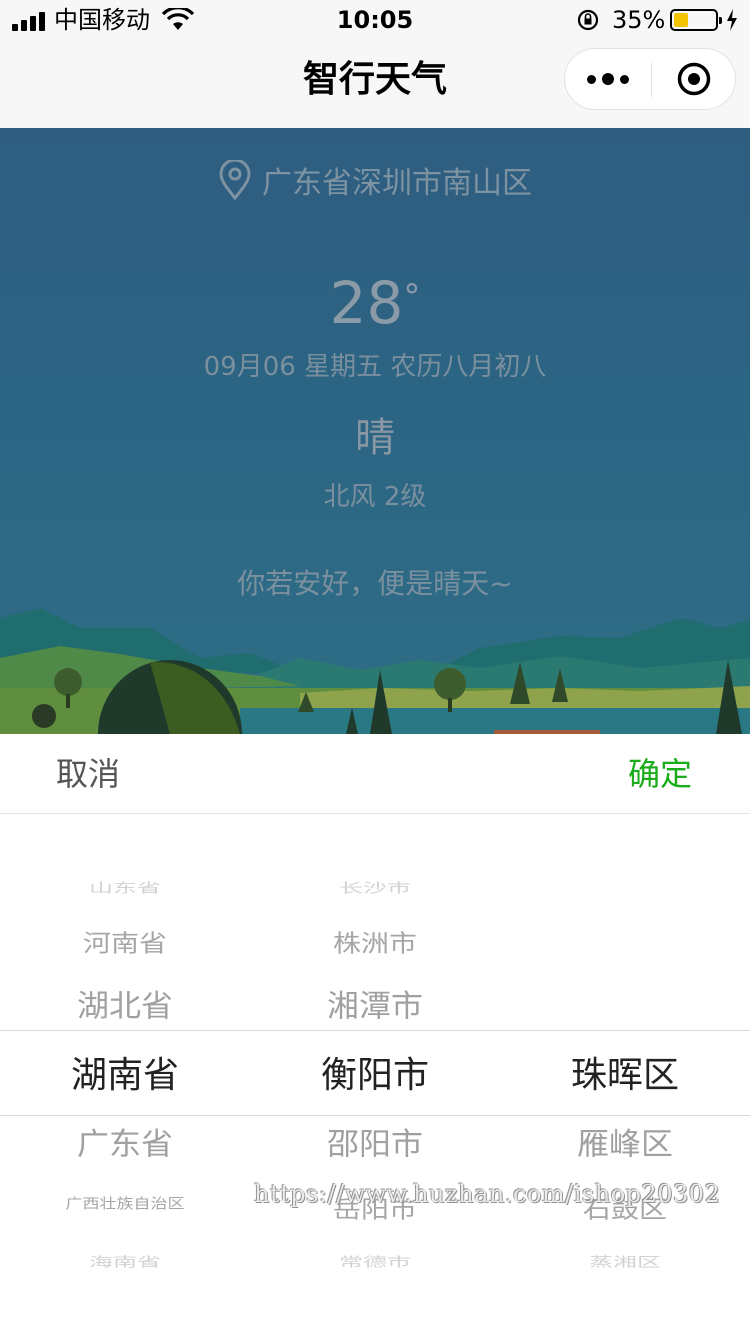  I want to click on mini-program-capsule, so click(650, 79).